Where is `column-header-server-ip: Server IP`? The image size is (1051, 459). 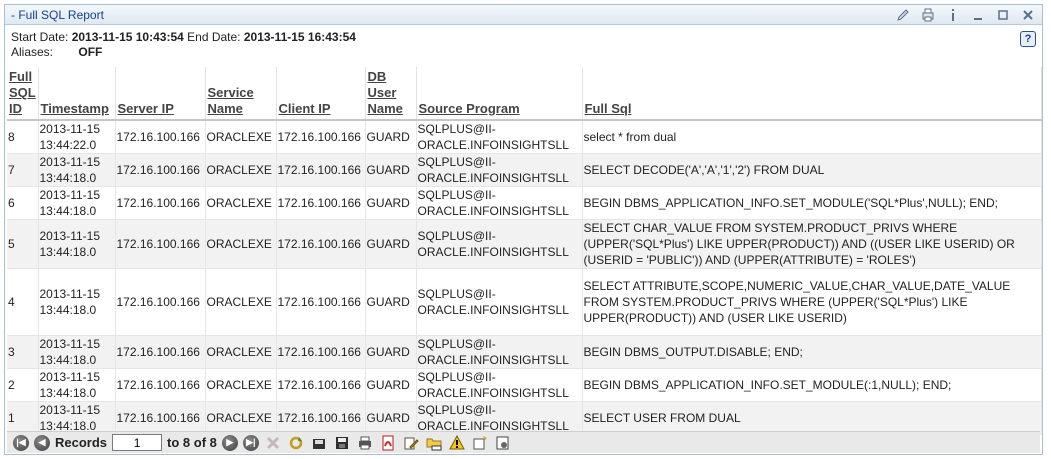
column-header-server-ip: Server IP is located at coordinates (160, 94).